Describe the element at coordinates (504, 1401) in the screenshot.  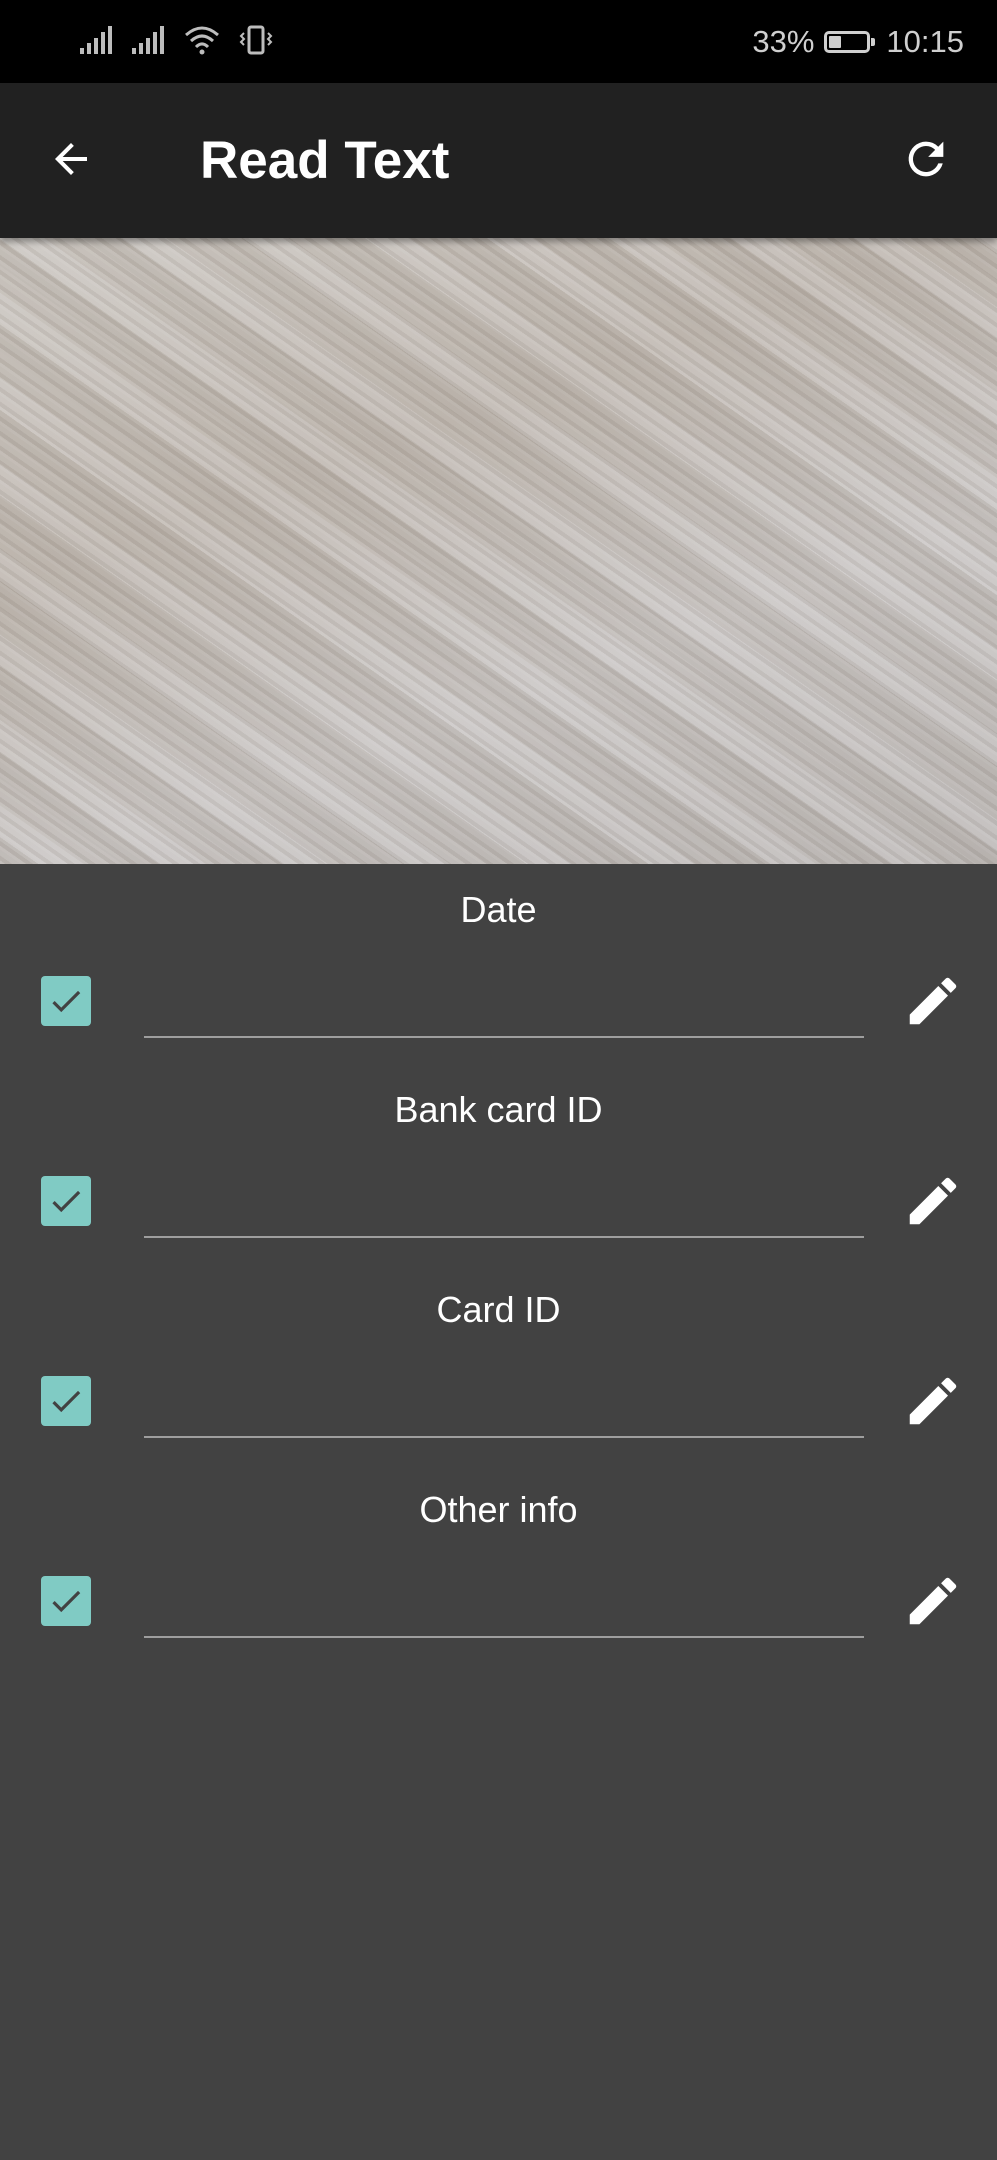
I see `card-id-input` at that location.